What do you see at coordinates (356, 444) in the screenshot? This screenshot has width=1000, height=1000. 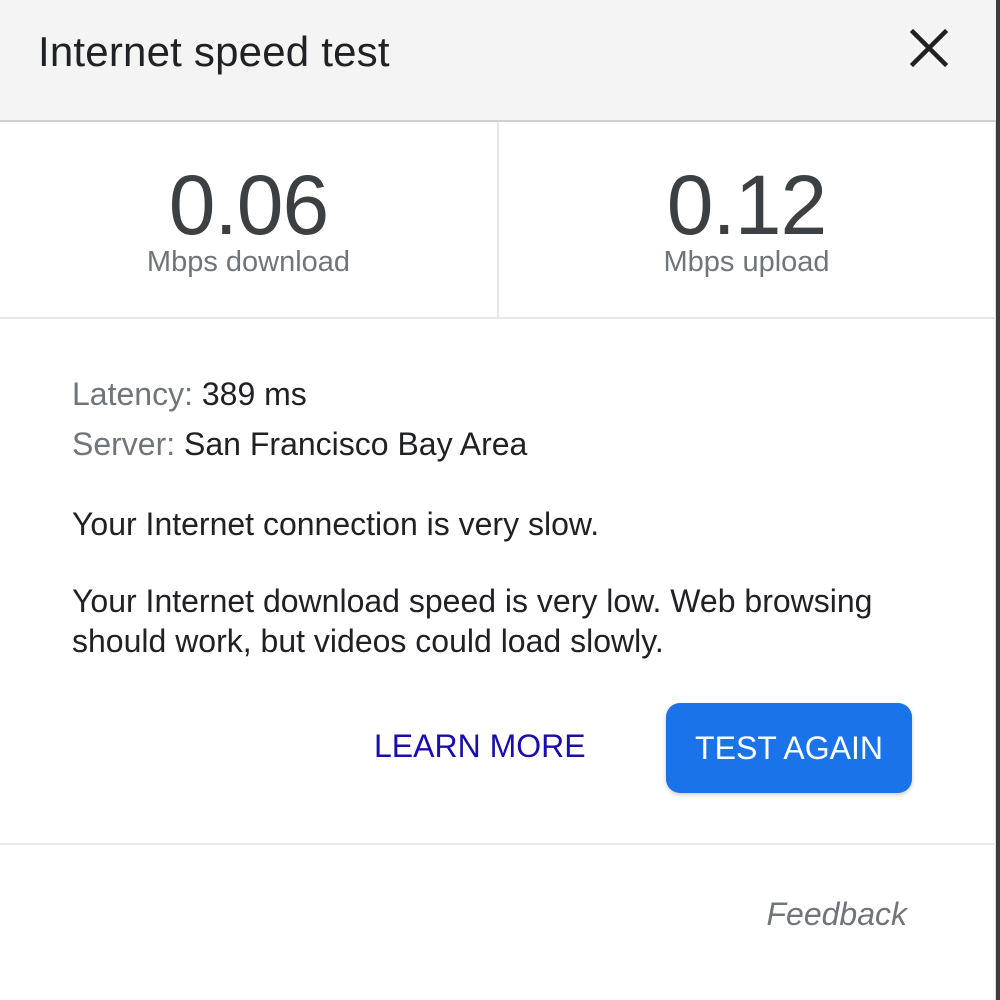 I see `server-value: San Francisco Bay Area` at bounding box center [356, 444].